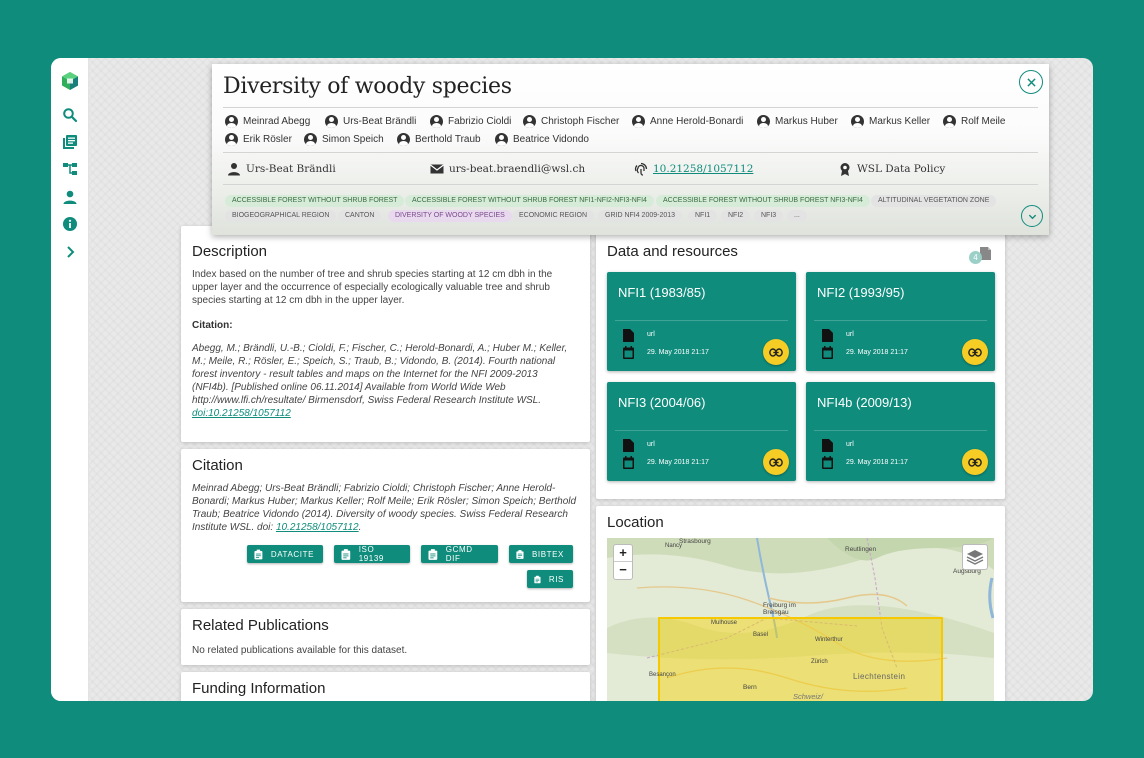 The height and width of the screenshot is (758, 1144). What do you see at coordinates (623, 570) in the screenshot?
I see `zoom-out-button: −` at bounding box center [623, 570].